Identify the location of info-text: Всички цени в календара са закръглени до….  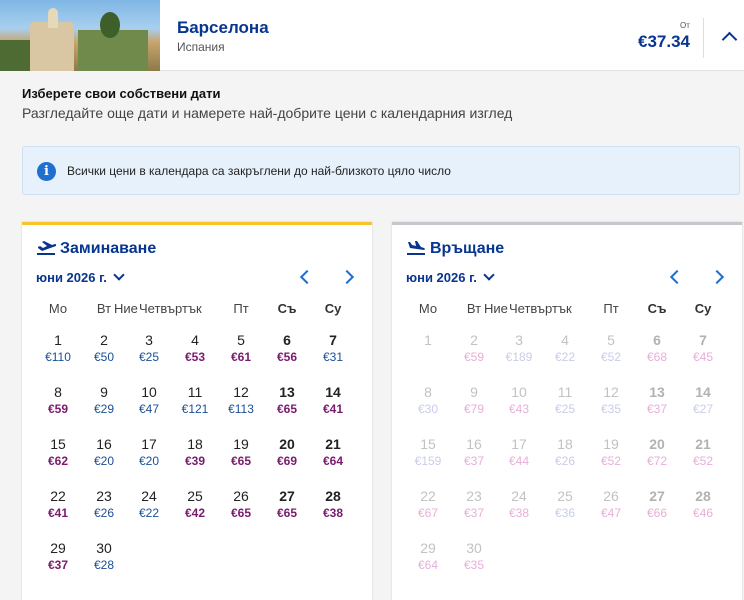
(259, 171).